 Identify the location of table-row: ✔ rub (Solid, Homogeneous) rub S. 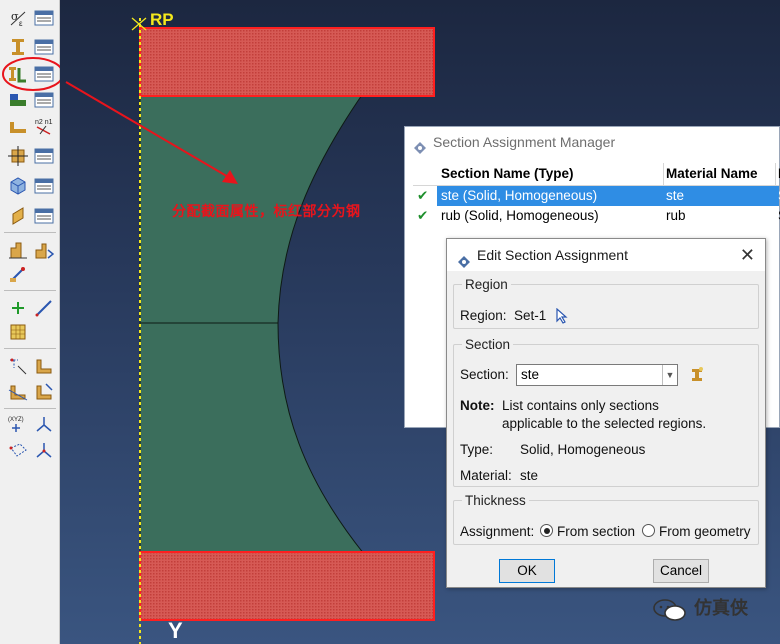
(596, 216).